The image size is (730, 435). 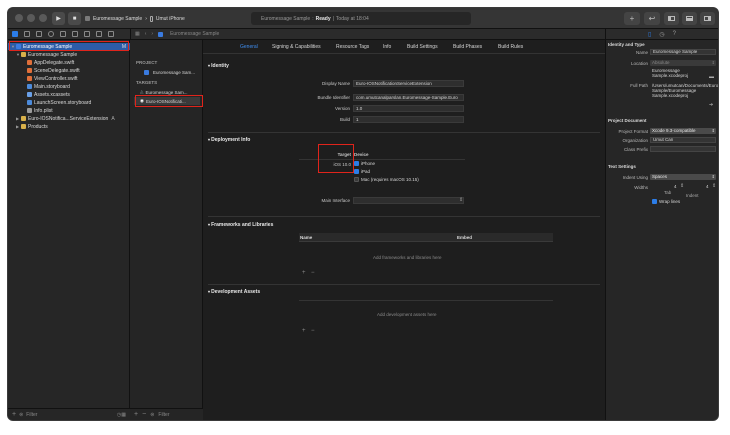 I want to click on source-control-icon, so click(x=27, y=34).